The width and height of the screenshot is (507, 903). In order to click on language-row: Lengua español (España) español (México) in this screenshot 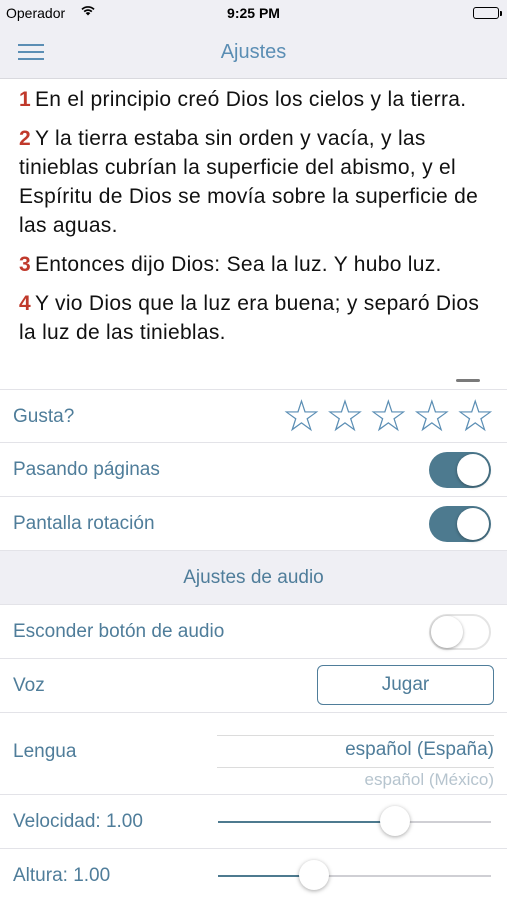, I will do `click(253, 754)`.